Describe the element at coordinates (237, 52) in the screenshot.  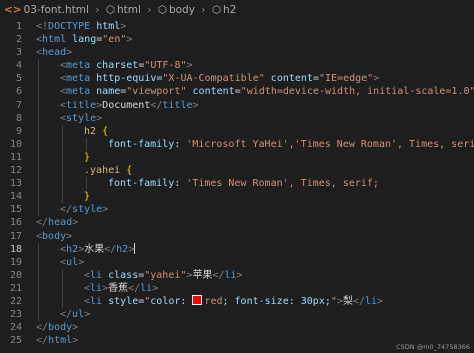
I see `code-line: 3 <head>` at that location.